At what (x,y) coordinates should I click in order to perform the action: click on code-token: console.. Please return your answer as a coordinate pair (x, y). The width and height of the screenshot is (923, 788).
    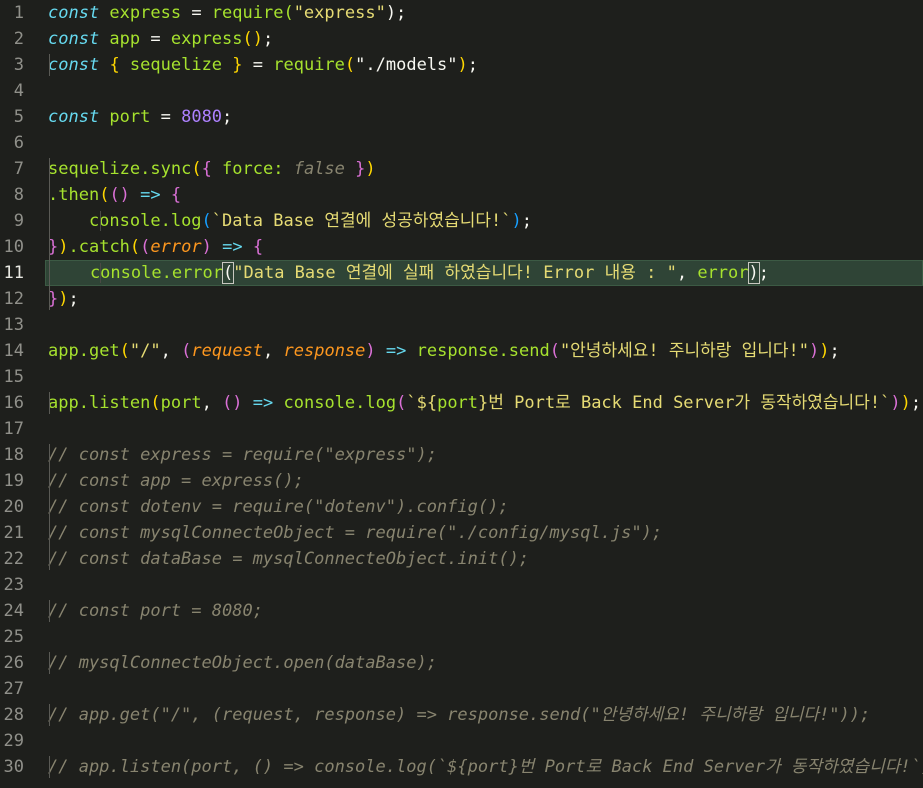
    Looking at the image, I should click on (324, 403).